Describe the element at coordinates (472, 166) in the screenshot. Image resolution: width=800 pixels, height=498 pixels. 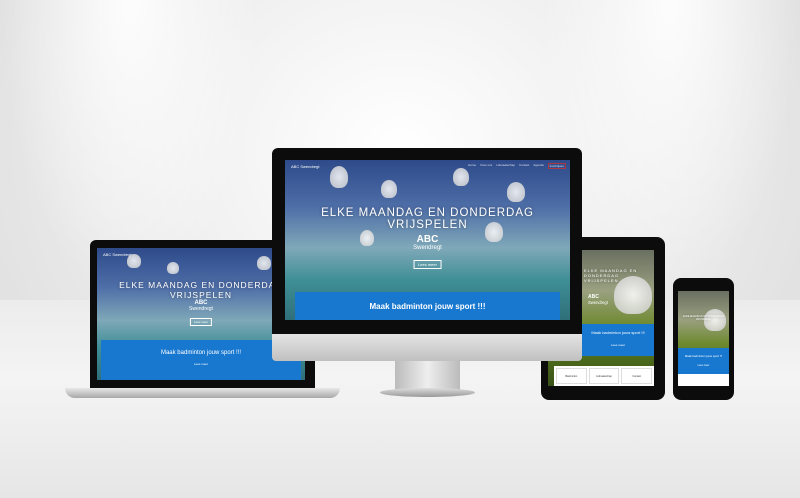
I see `nav-item: Home` at that location.